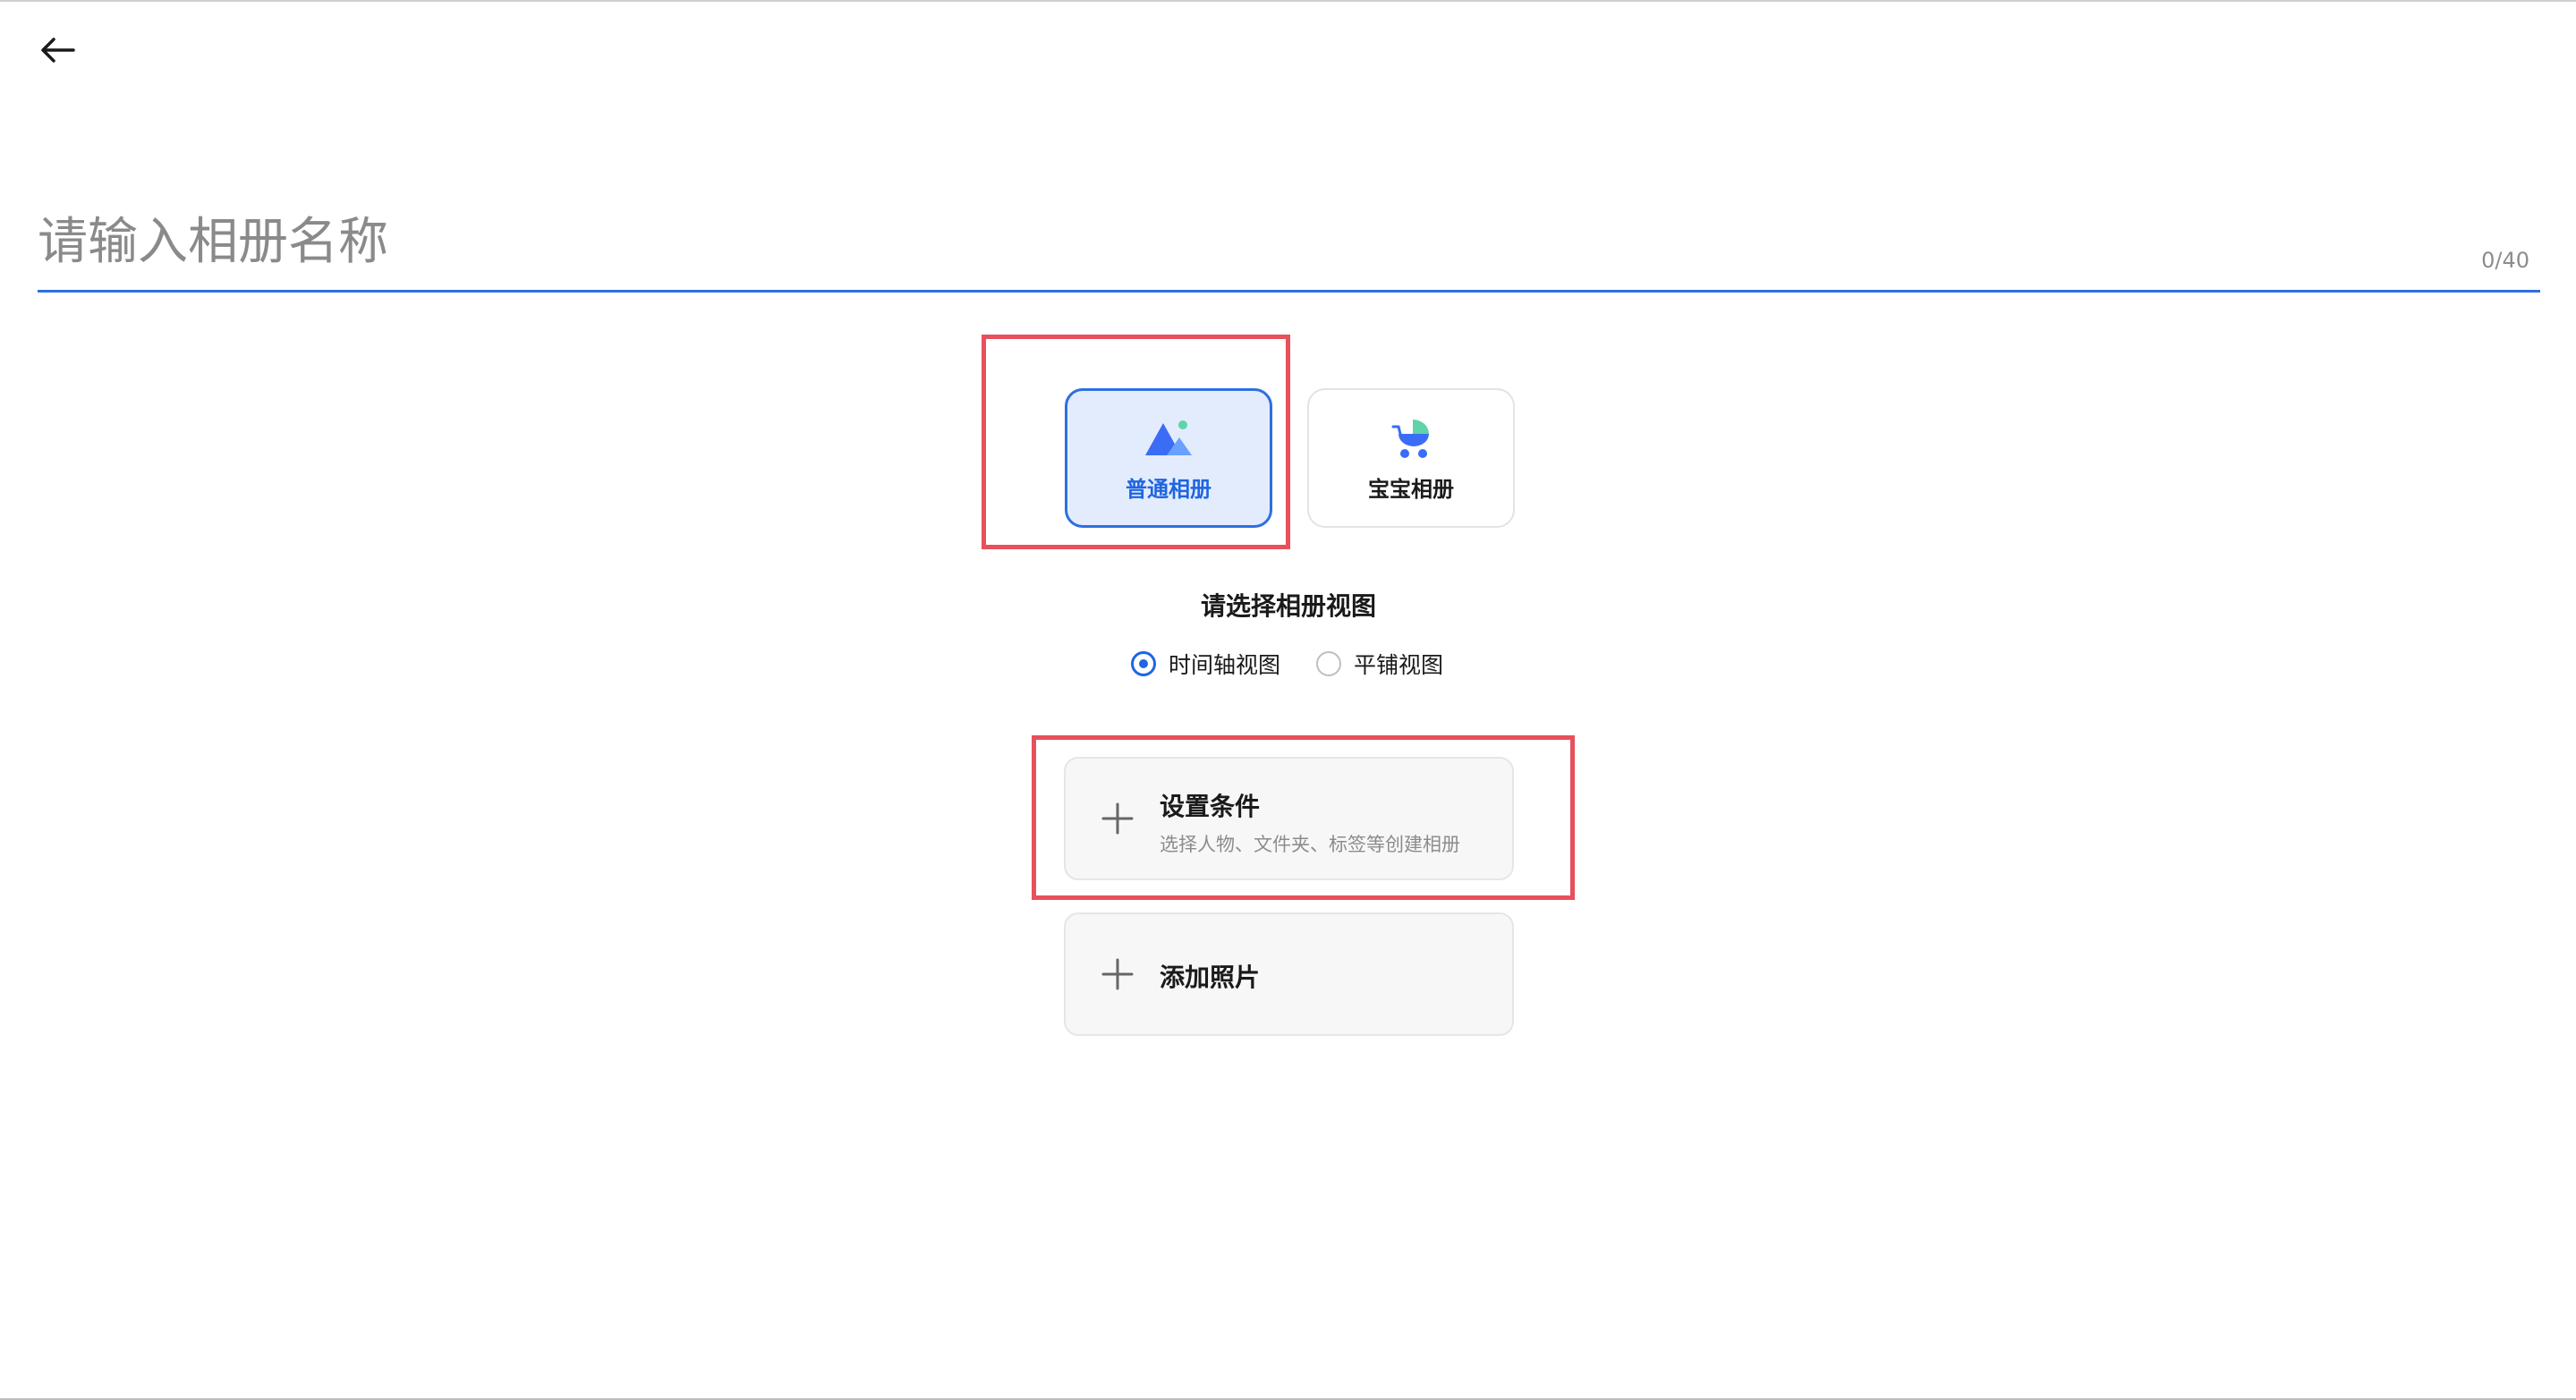 The image size is (2576, 1400). I want to click on radio-grid-view: 平铺视图, so click(1379, 664).